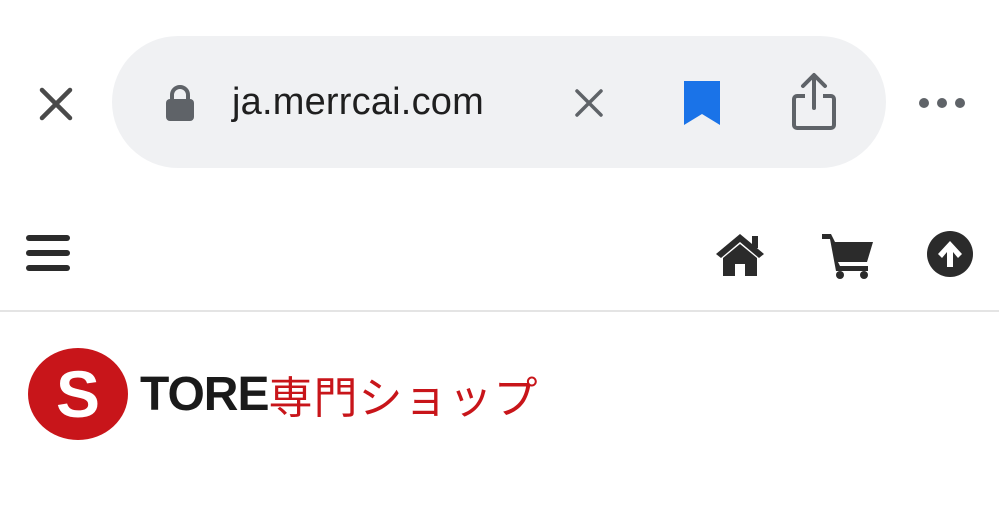  Describe the element at coordinates (358, 102) in the screenshot. I see `url-text: ja.merrcai.com` at that location.